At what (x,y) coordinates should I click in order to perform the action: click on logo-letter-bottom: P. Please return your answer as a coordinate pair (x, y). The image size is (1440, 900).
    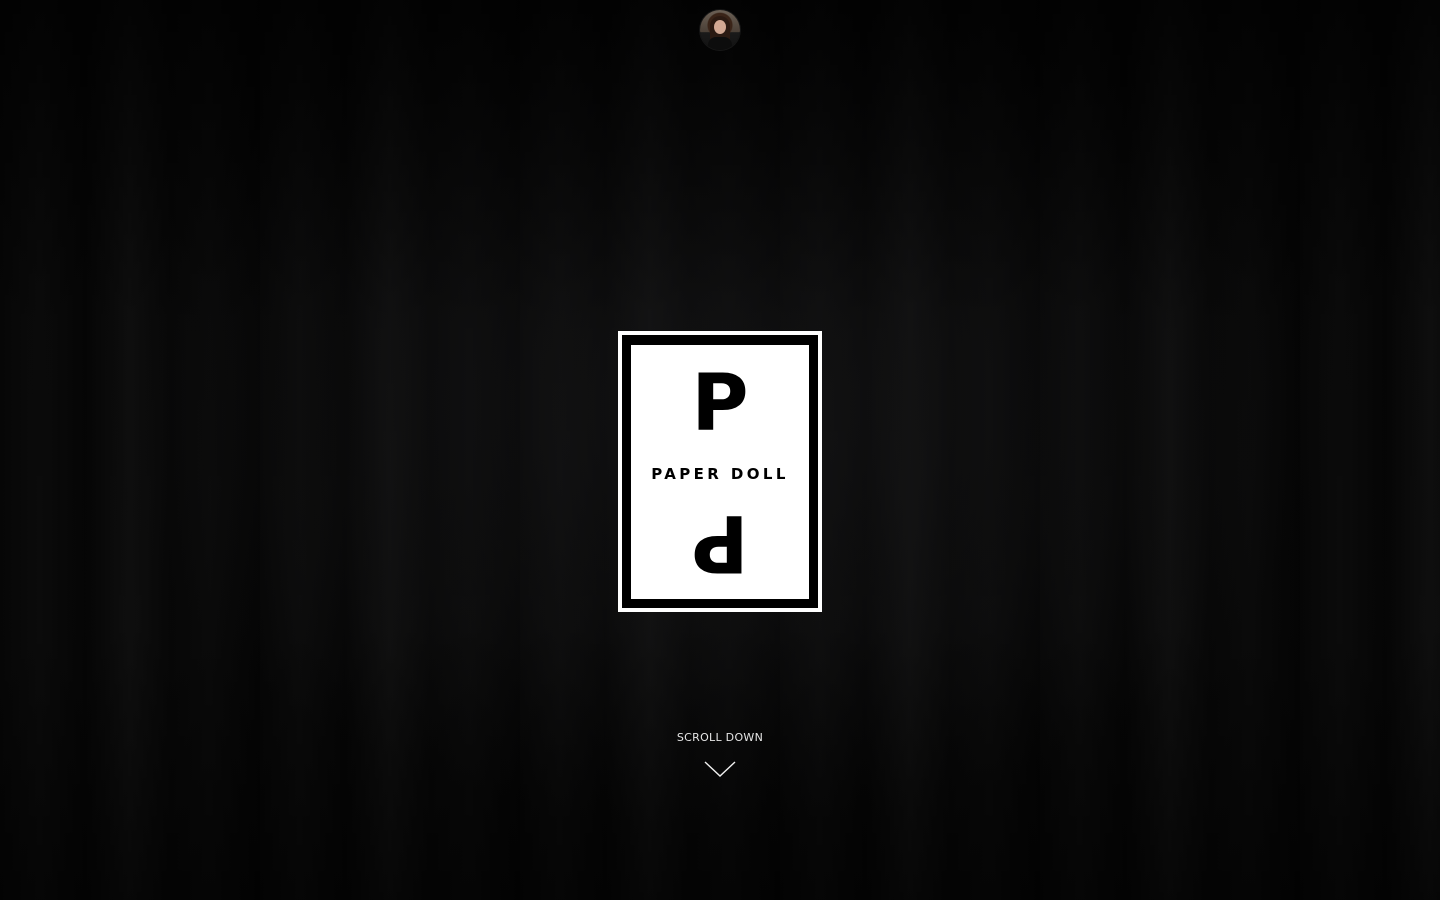
    Looking at the image, I should click on (720, 542).